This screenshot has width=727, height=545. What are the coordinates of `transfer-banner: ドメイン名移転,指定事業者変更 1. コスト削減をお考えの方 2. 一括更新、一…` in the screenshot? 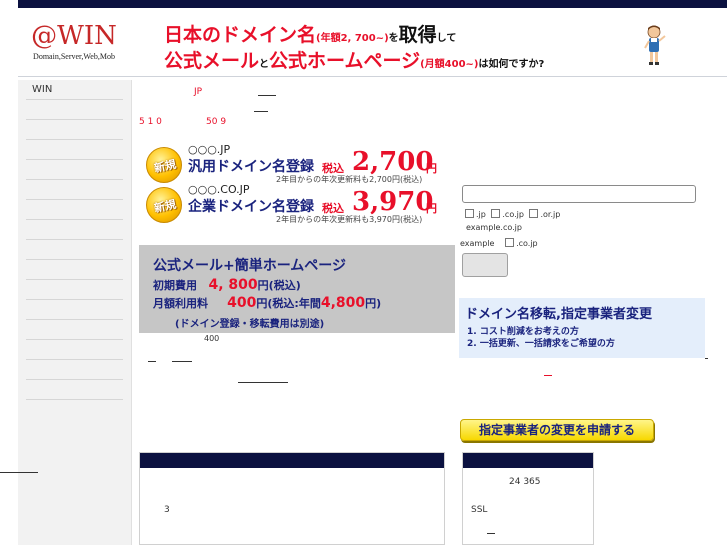 It's located at (582, 328).